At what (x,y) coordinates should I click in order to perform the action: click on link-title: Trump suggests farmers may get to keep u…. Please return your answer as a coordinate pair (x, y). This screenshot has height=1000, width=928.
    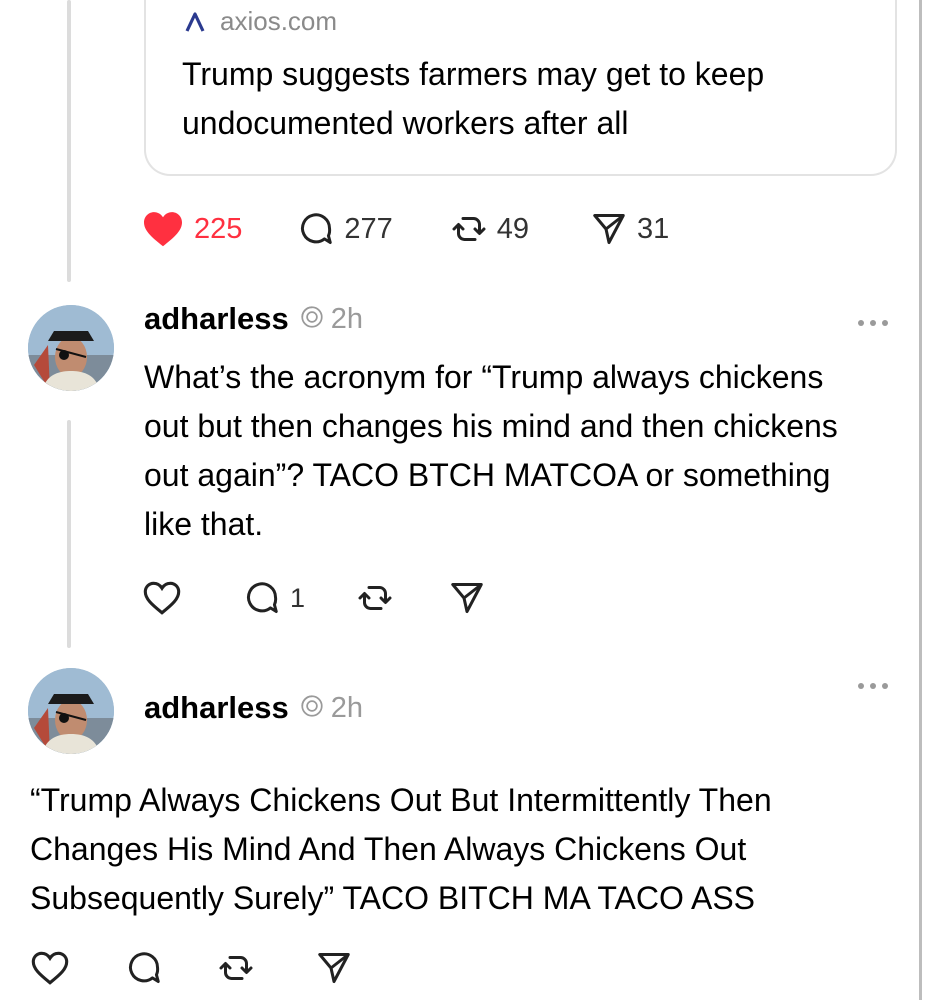
    Looking at the image, I should click on (532, 99).